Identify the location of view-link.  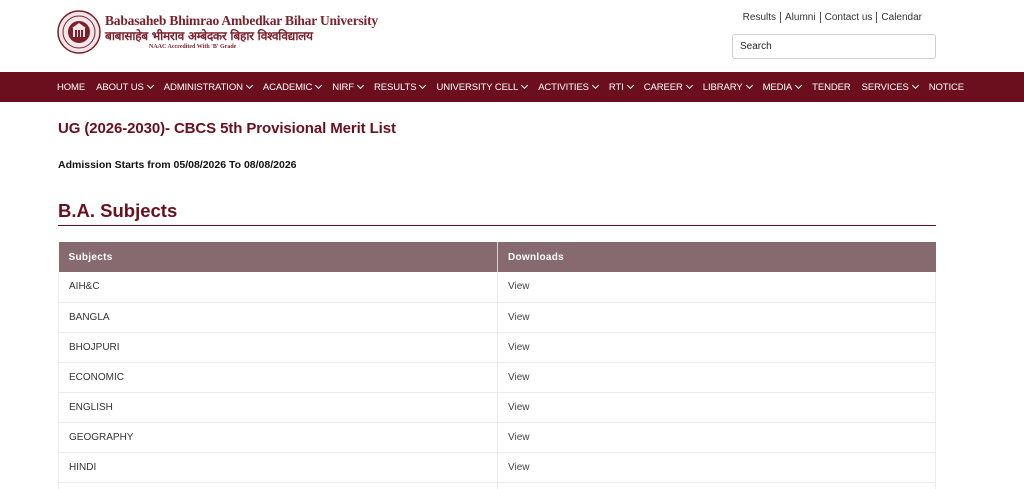
(716, 485).